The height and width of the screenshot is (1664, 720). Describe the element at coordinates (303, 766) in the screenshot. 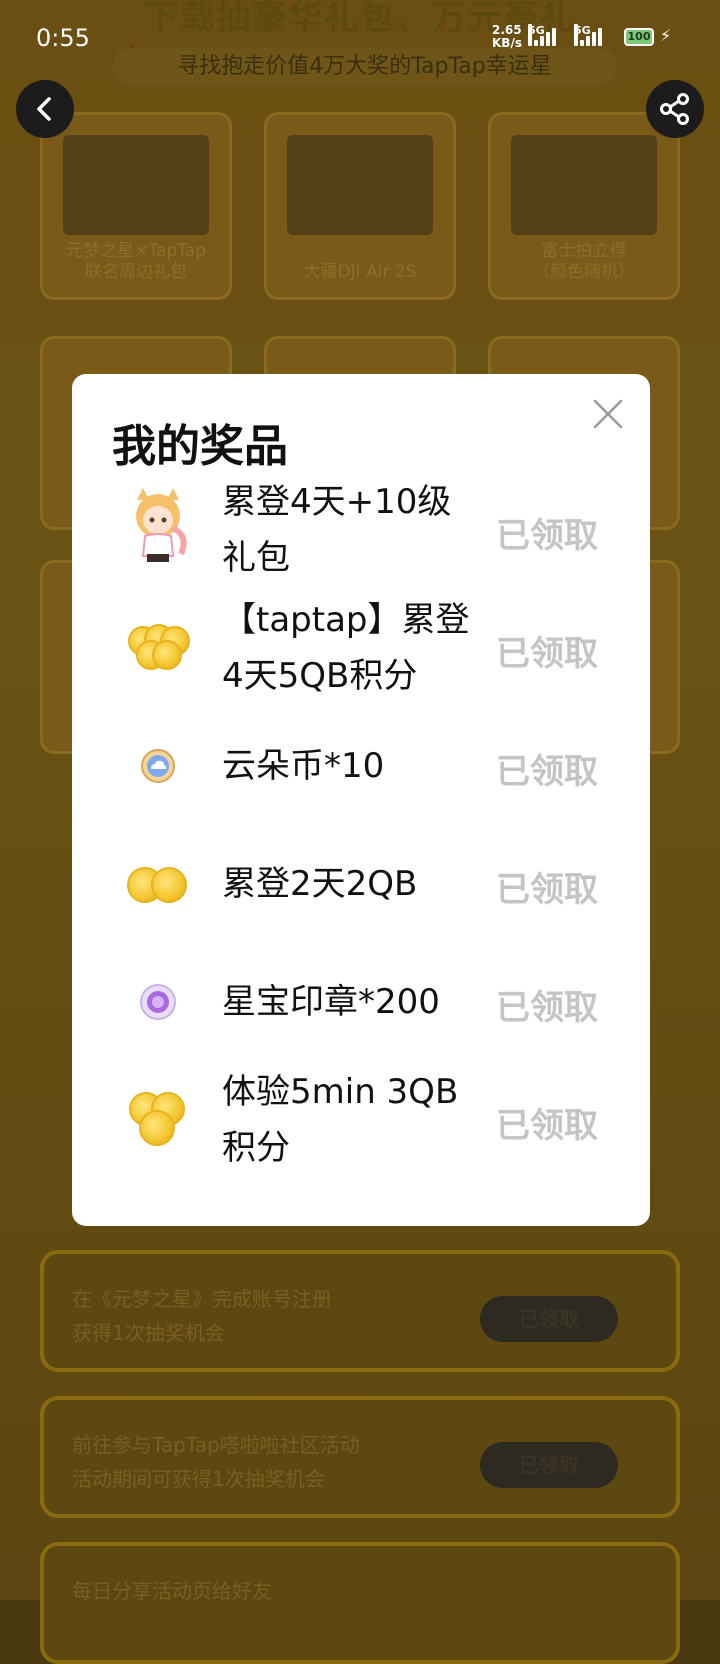

I see `prize-name: 云朵币*10` at that location.